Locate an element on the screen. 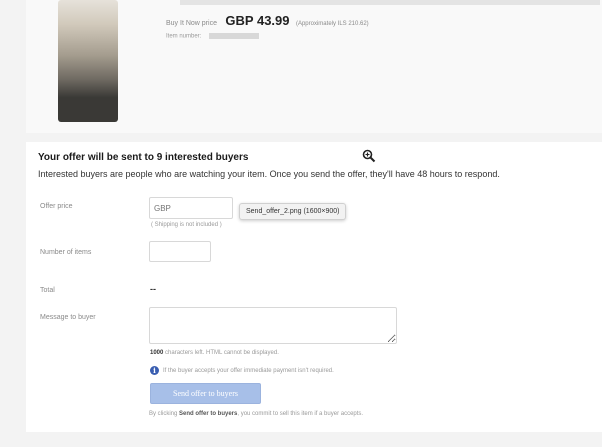 The height and width of the screenshot is (447, 602). message-label: Message to buyer is located at coordinates (68, 317).